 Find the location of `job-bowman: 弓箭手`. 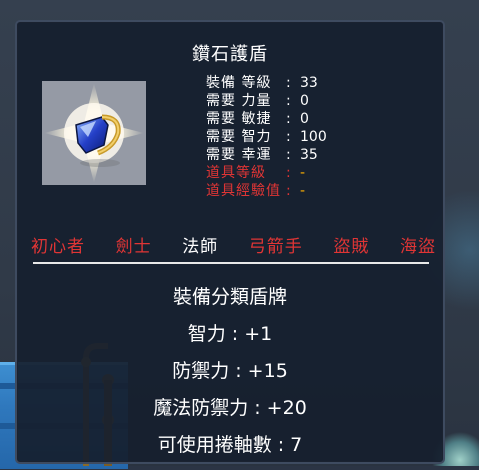

job-bowman: 弓箭手 is located at coordinates (275, 247).